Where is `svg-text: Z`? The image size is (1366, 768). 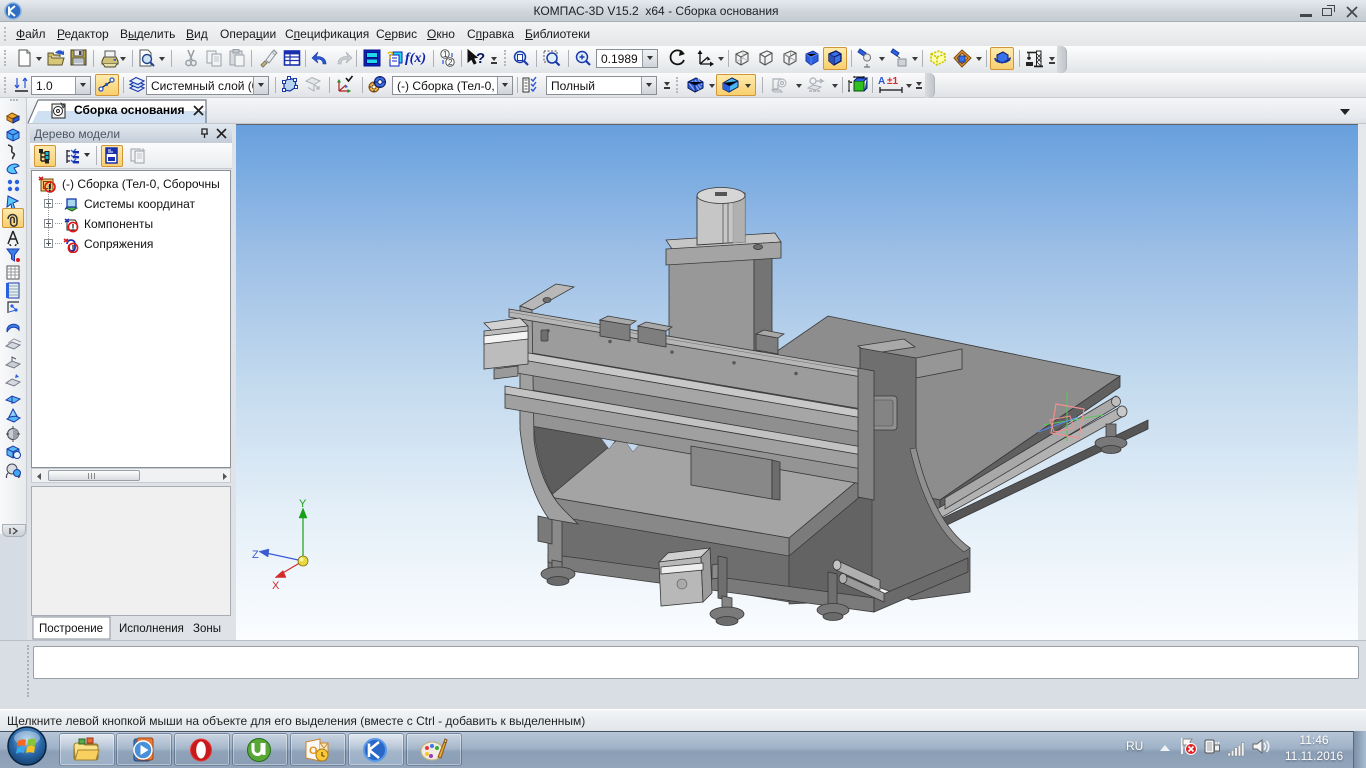
svg-text: Z is located at coordinates (255, 555).